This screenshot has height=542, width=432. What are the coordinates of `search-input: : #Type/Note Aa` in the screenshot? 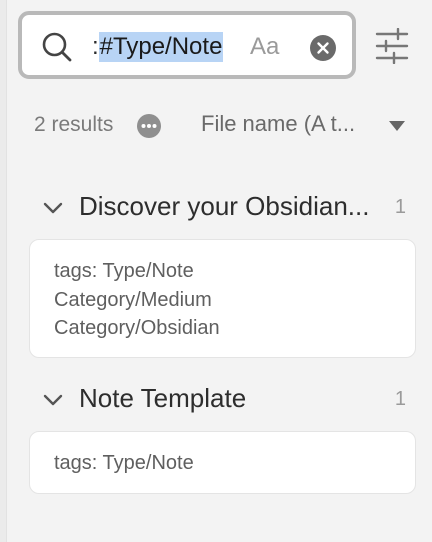 It's located at (187, 45).